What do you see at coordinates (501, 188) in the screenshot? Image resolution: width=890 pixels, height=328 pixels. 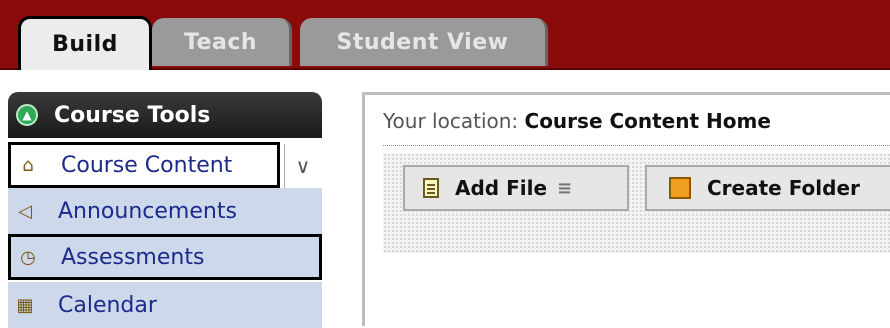 I see `add-file-label: Add File` at bounding box center [501, 188].